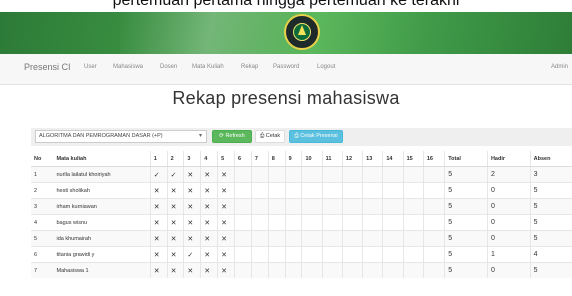  What do you see at coordinates (128, 67) in the screenshot?
I see `nav-item-mahasiswa: Mahasiswa` at bounding box center [128, 67].